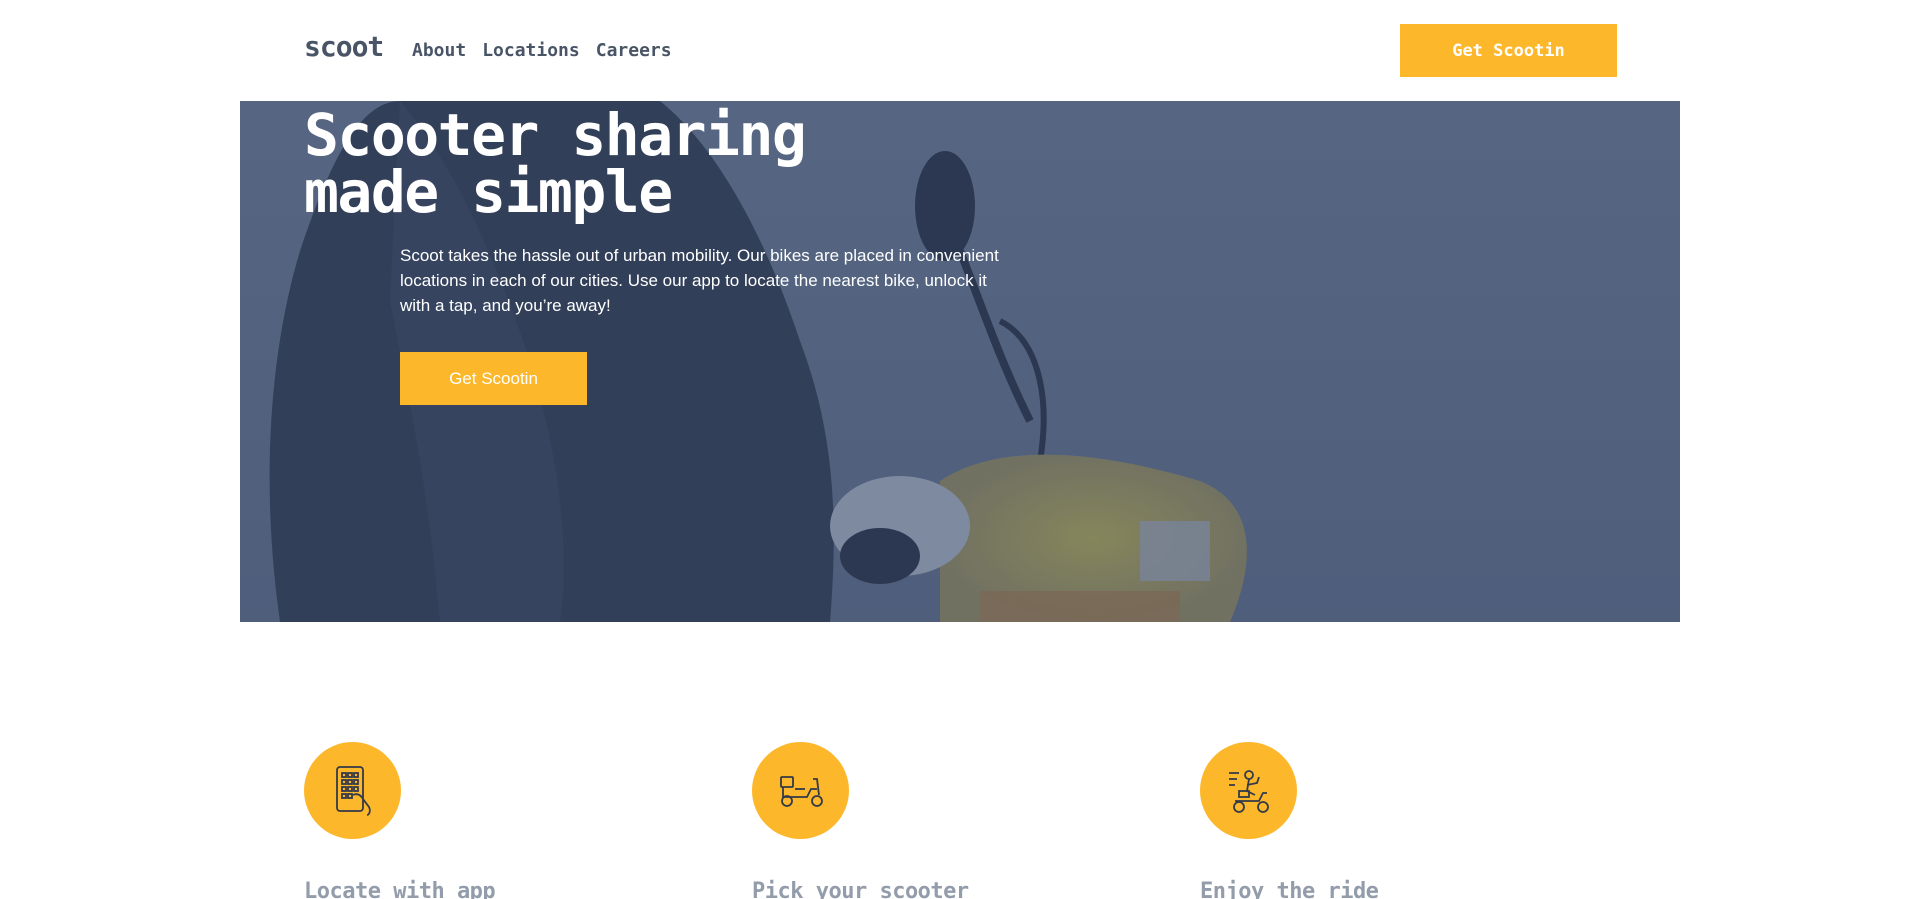 The image size is (1920, 899). Describe the element at coordinates (504, 820) in the screenshot. I see `feature-locate: Locate with app` at that location.